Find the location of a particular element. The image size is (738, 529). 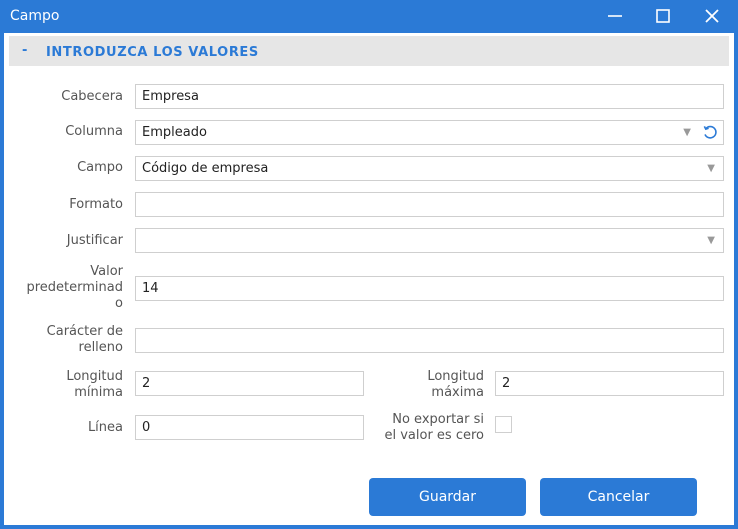

campo-label: Campo is located at coordinates (100, 167).